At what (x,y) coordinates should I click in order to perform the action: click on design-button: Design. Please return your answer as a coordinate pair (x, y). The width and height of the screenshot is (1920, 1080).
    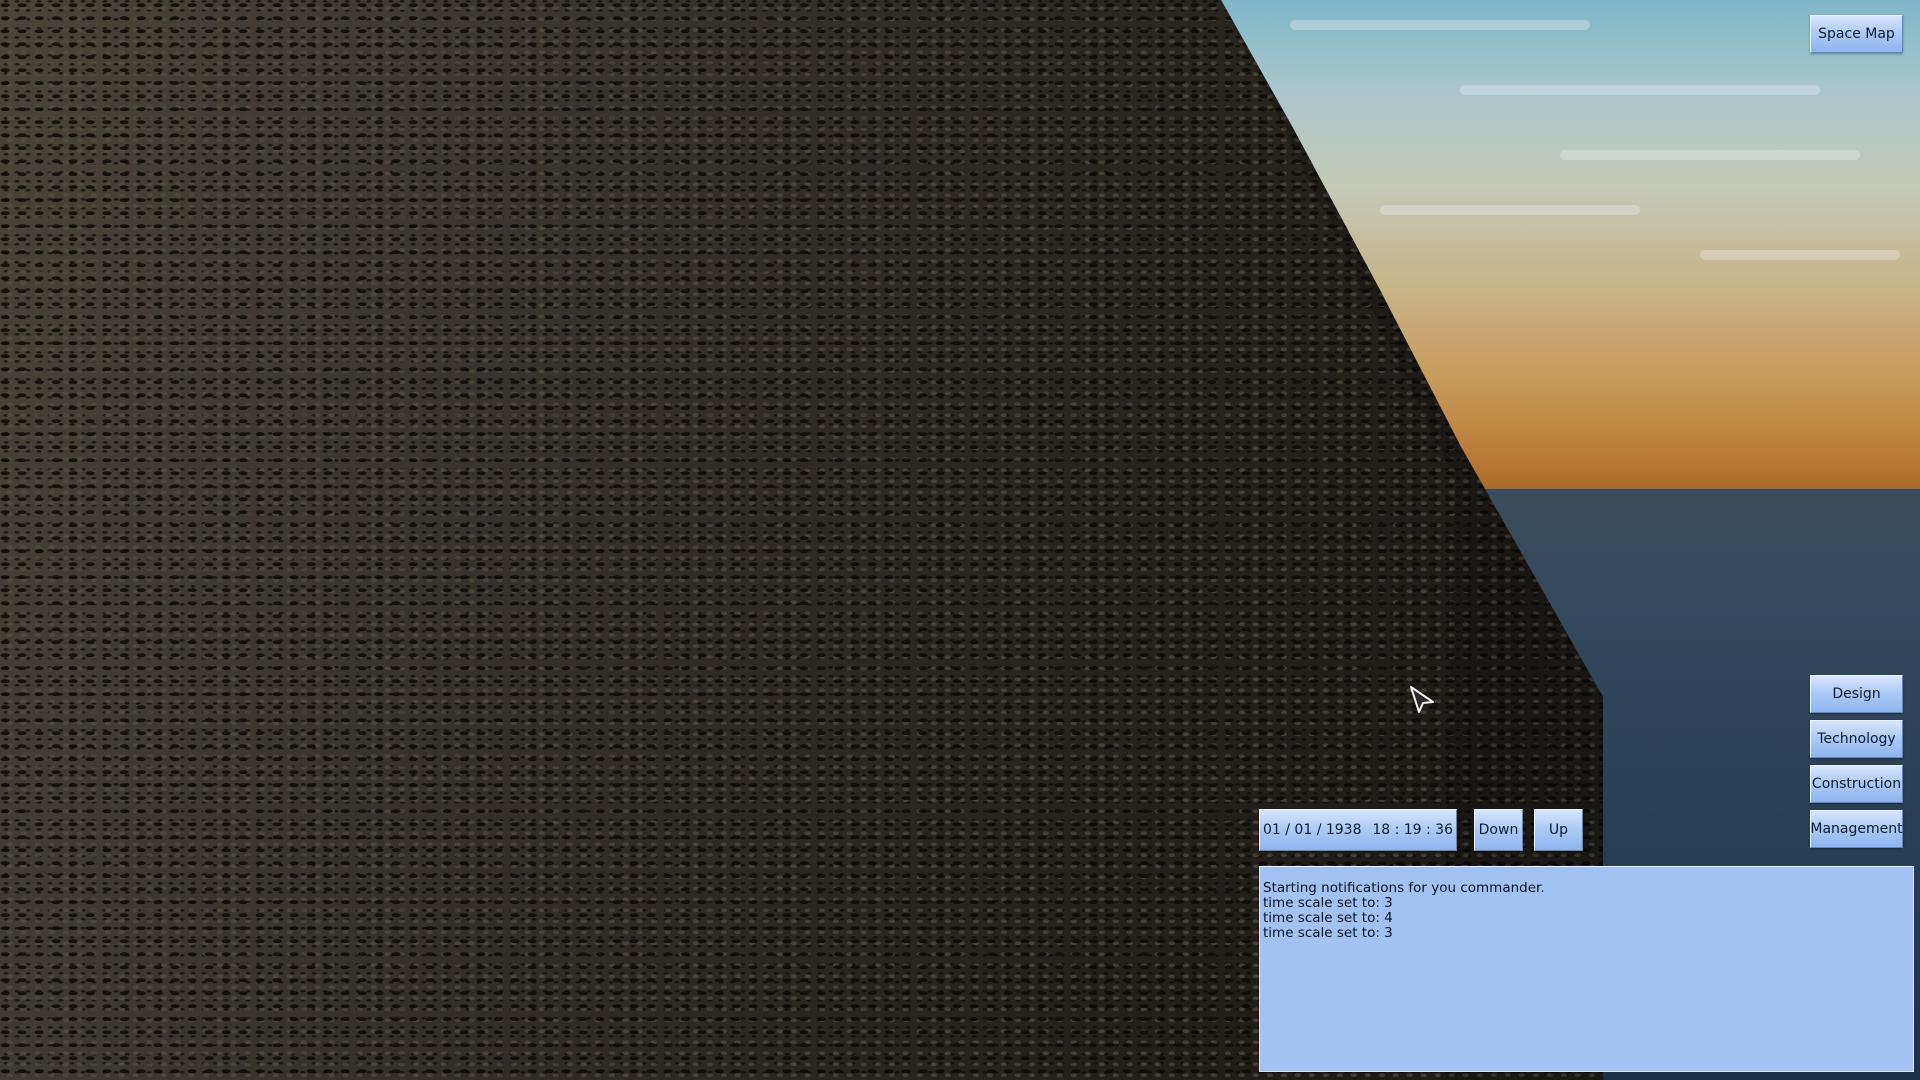
    Looking at the image, I should click on (1856, 694).